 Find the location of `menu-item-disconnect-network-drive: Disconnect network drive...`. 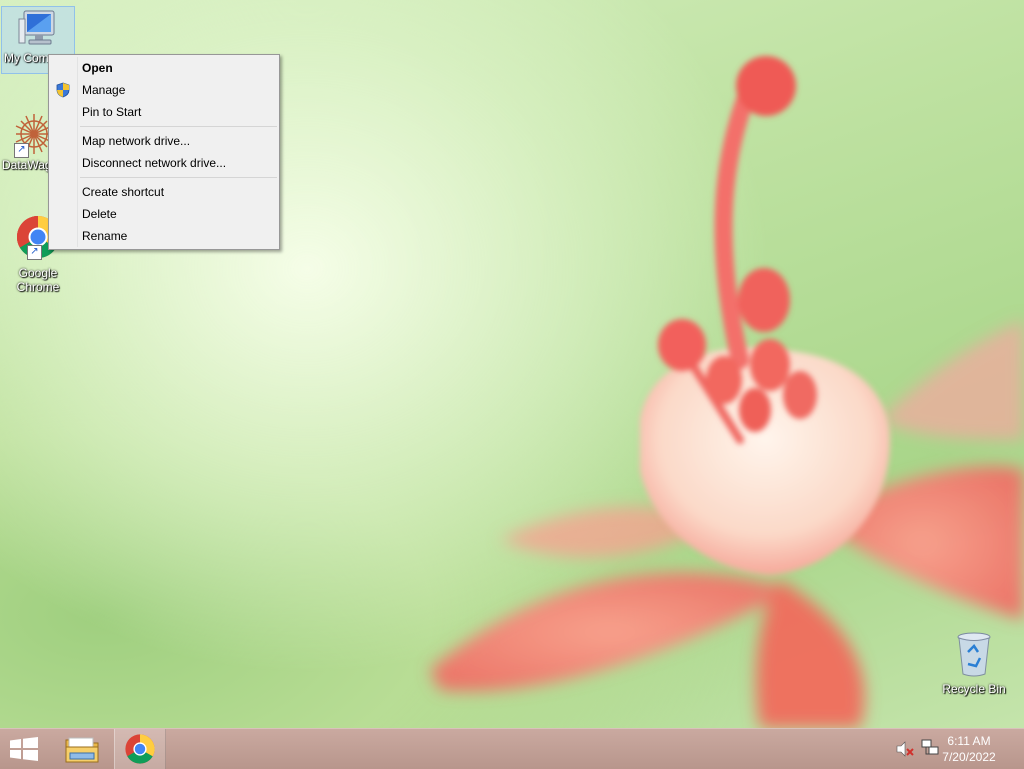

menu-item-disconnect-network-drive: Disconnect network drive... is located at coordinates (164, 163).